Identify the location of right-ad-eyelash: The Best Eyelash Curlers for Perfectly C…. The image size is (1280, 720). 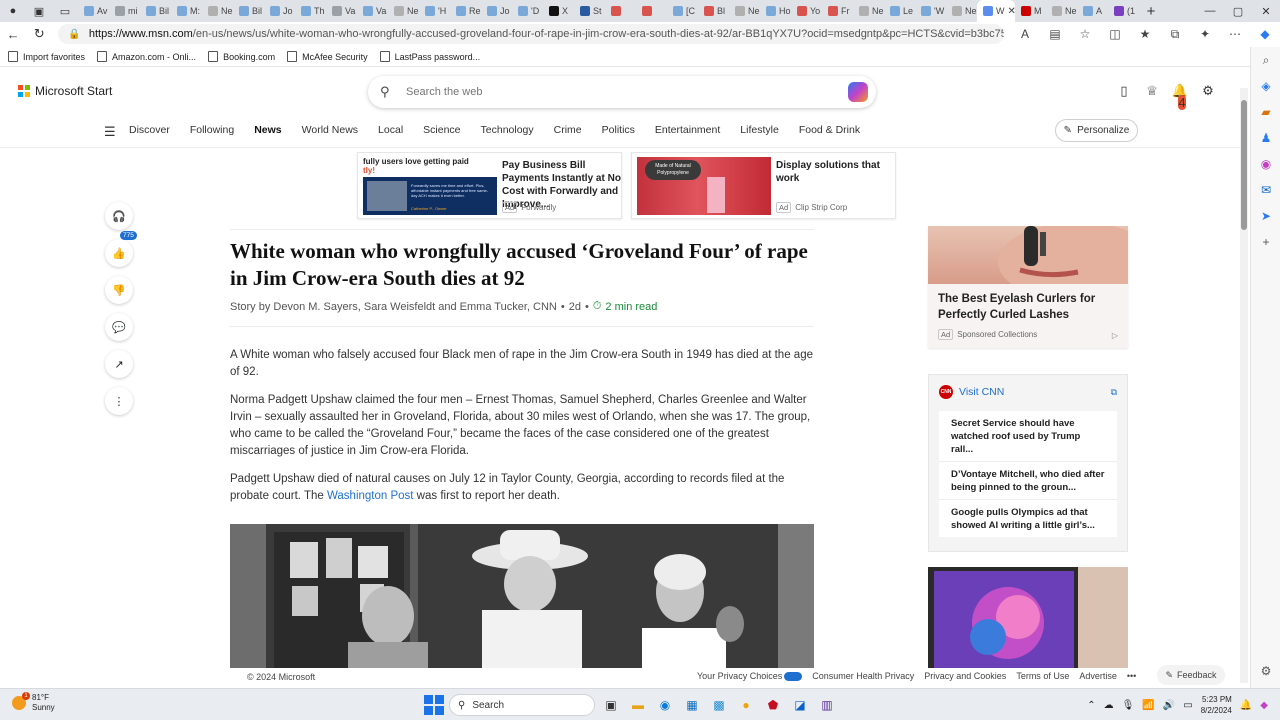
(1028, 287).